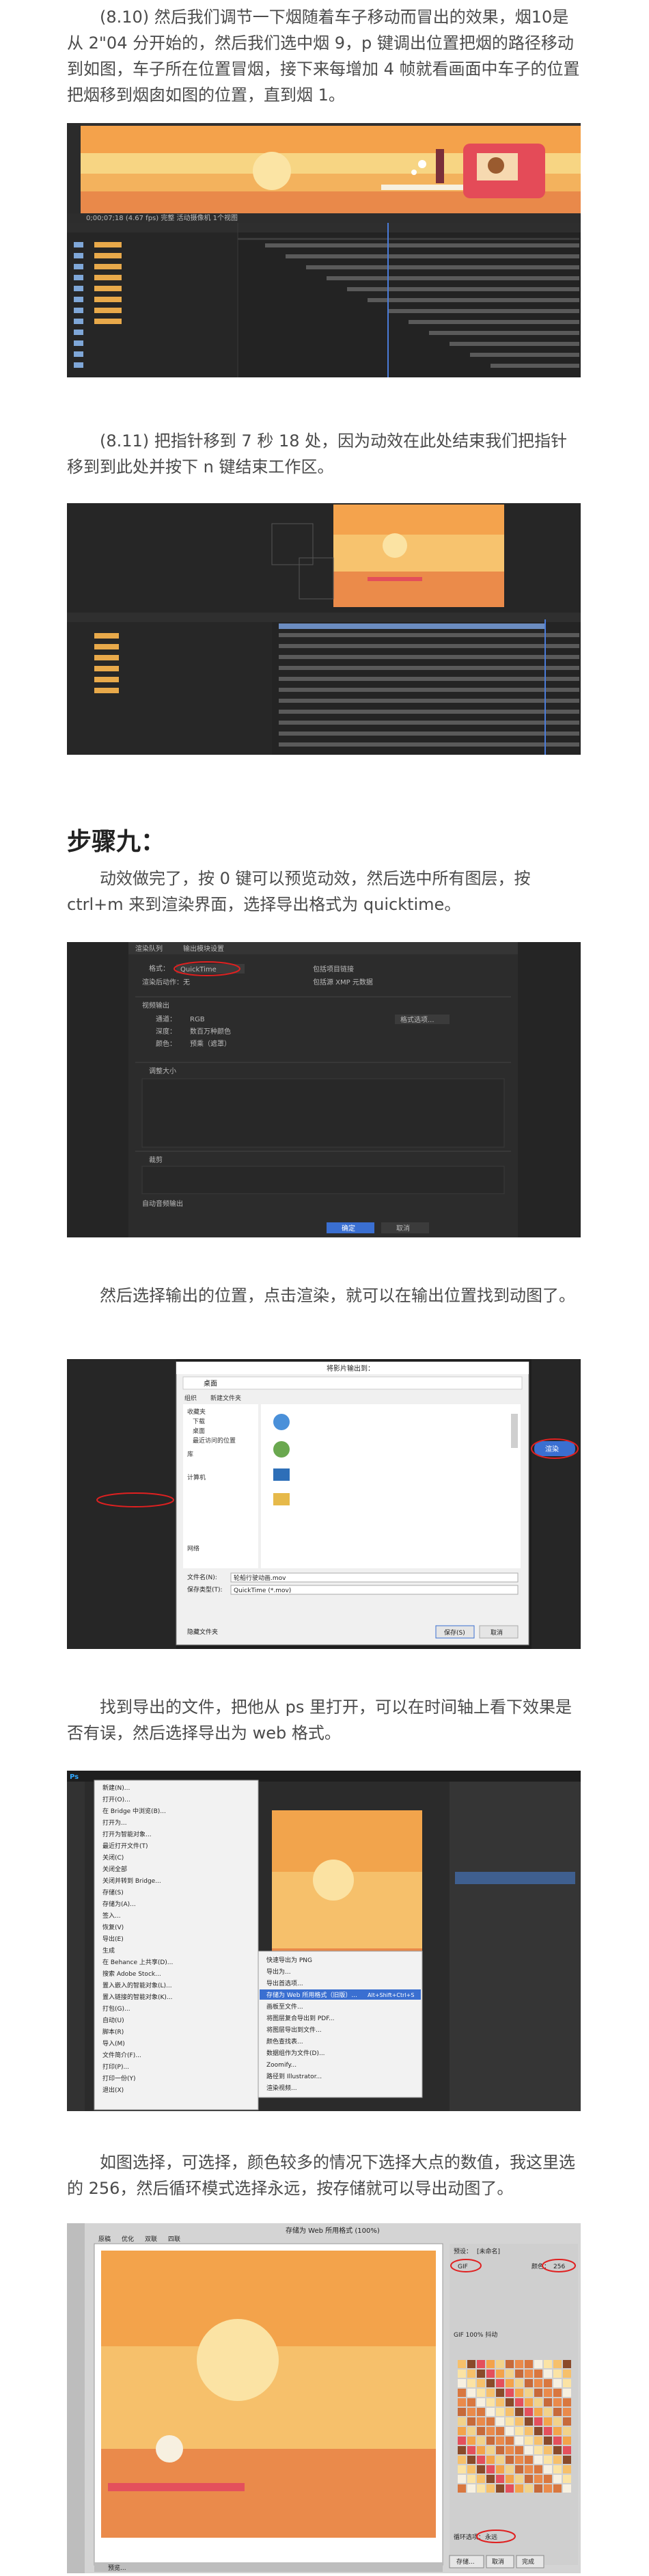  I want to click on export-submenu-item: 快速导出为 PNG, so click(289, 1960).